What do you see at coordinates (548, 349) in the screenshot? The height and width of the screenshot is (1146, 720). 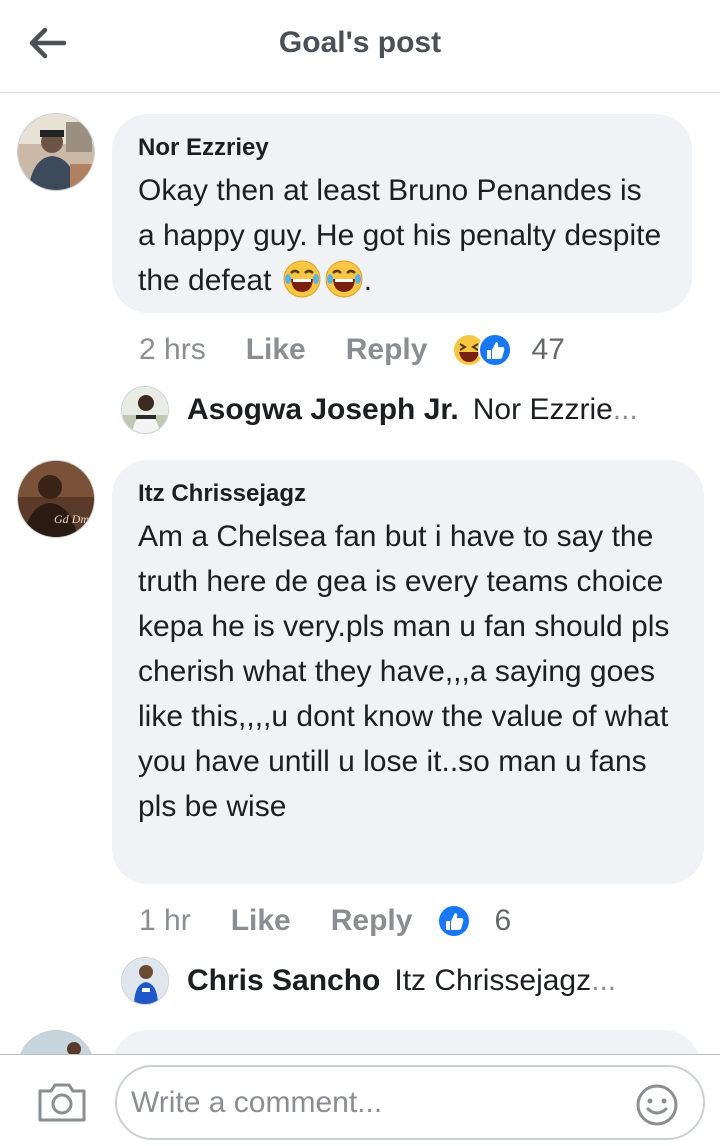 I see `reaction-count: 47` at bounding box center [548, 349].